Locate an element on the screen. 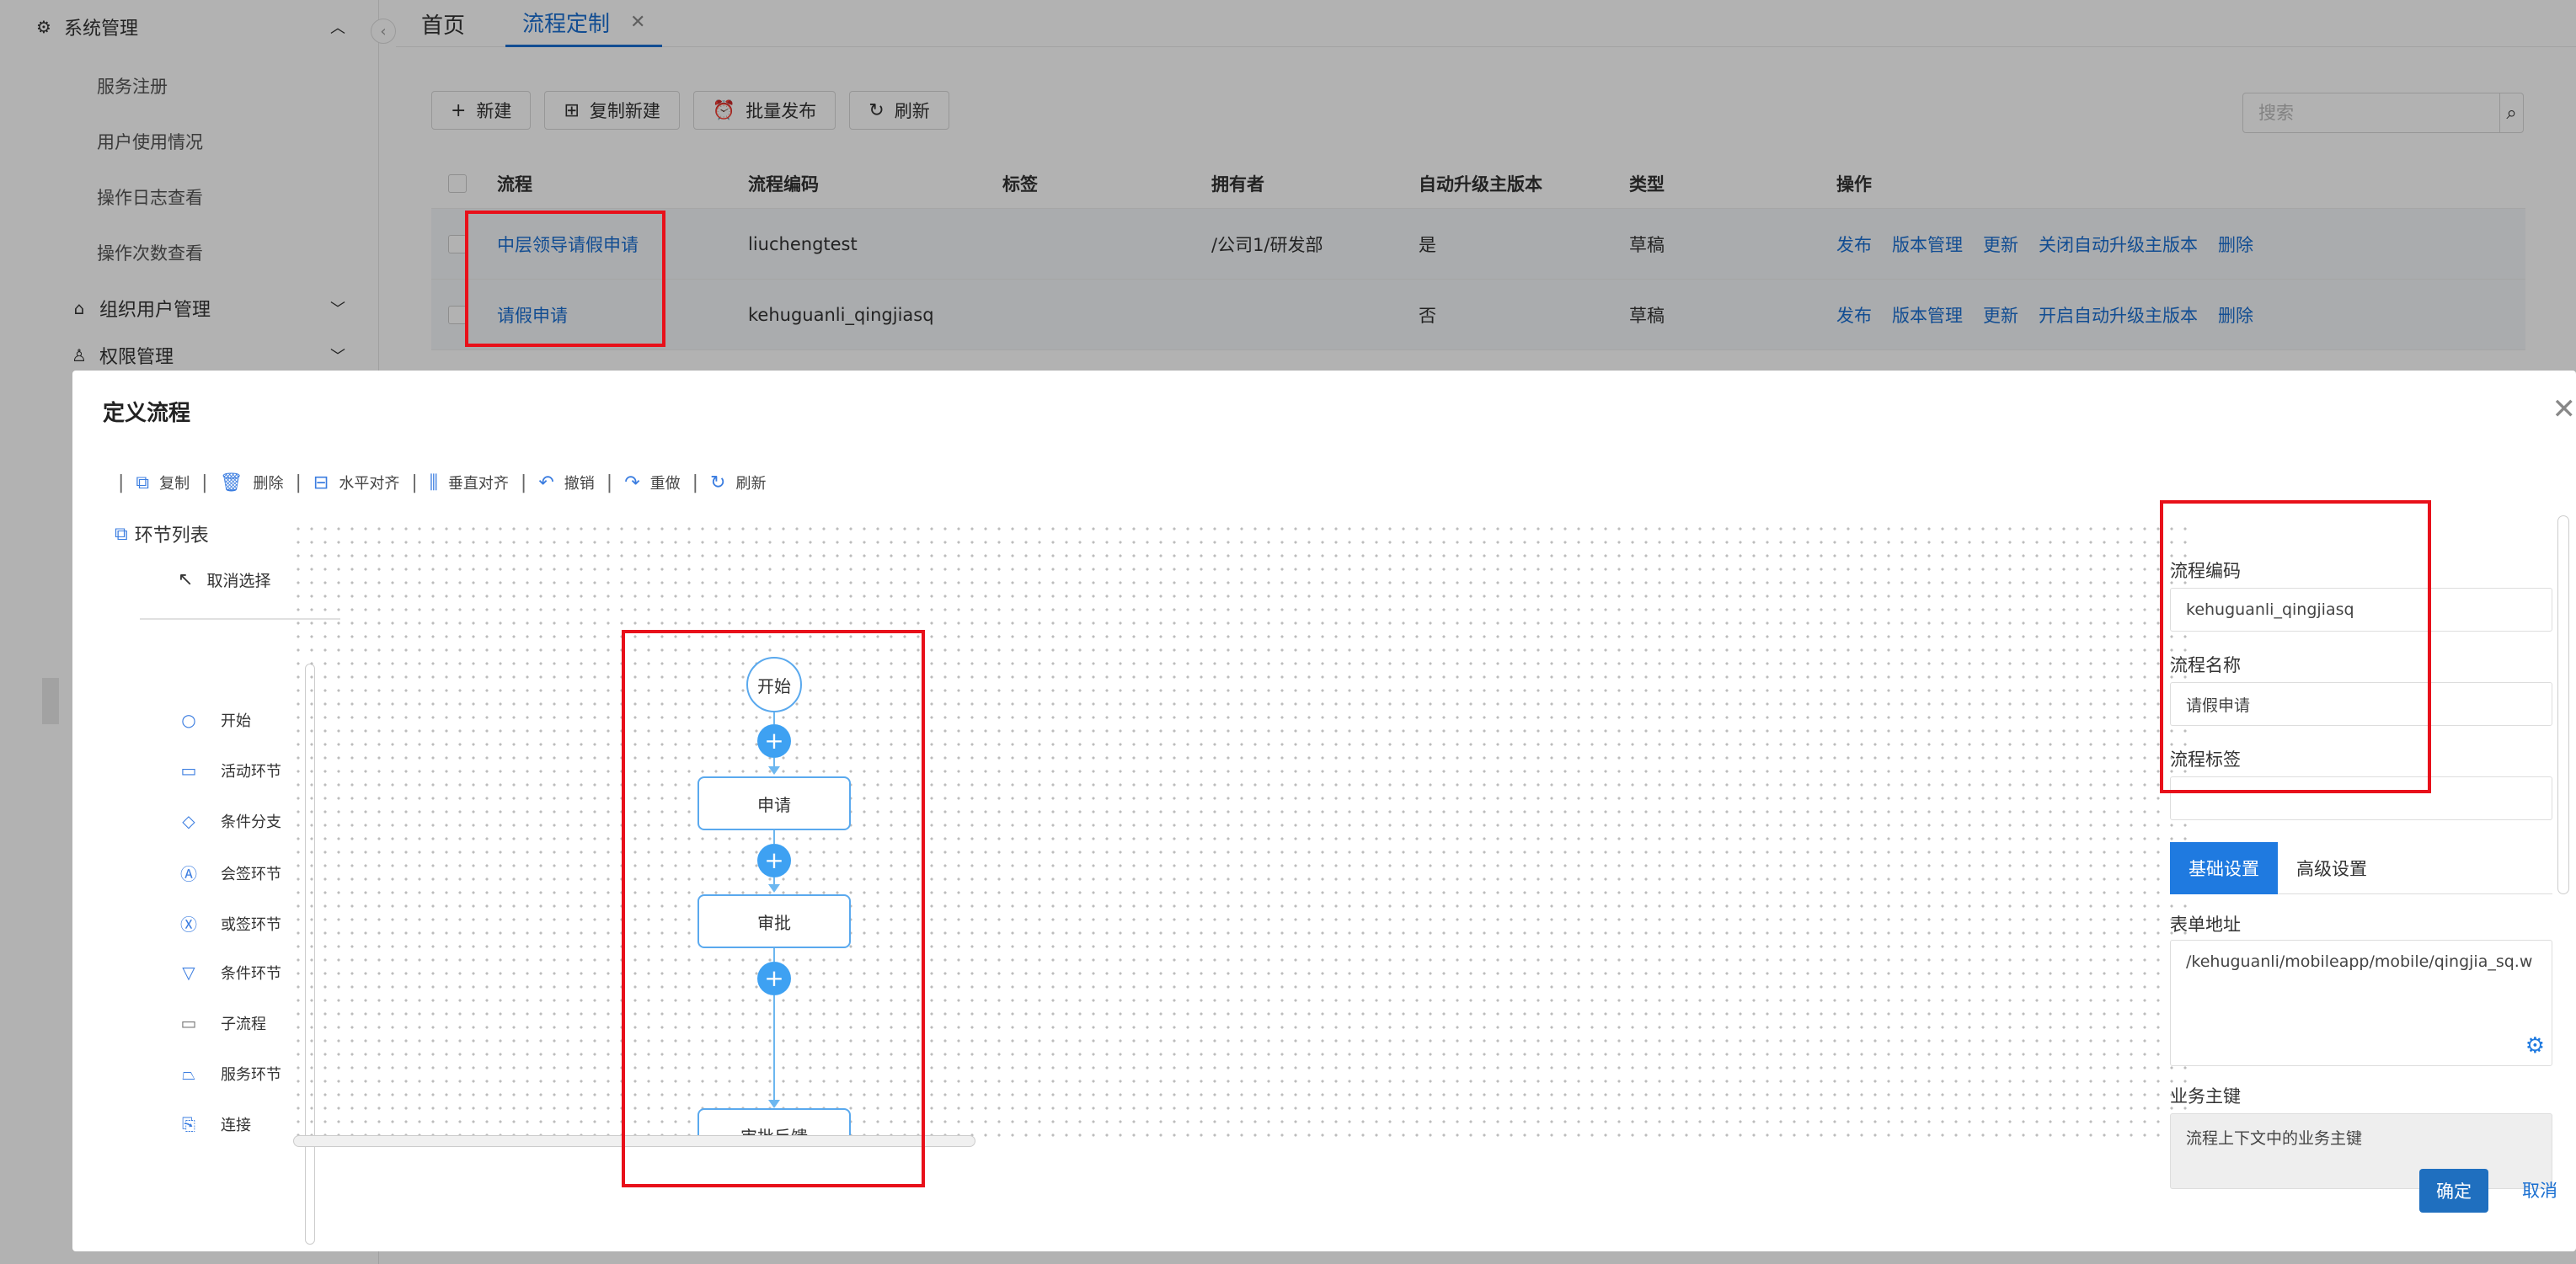  align-horizontal-icon: ⊟ is located at coordinates (321, 482).